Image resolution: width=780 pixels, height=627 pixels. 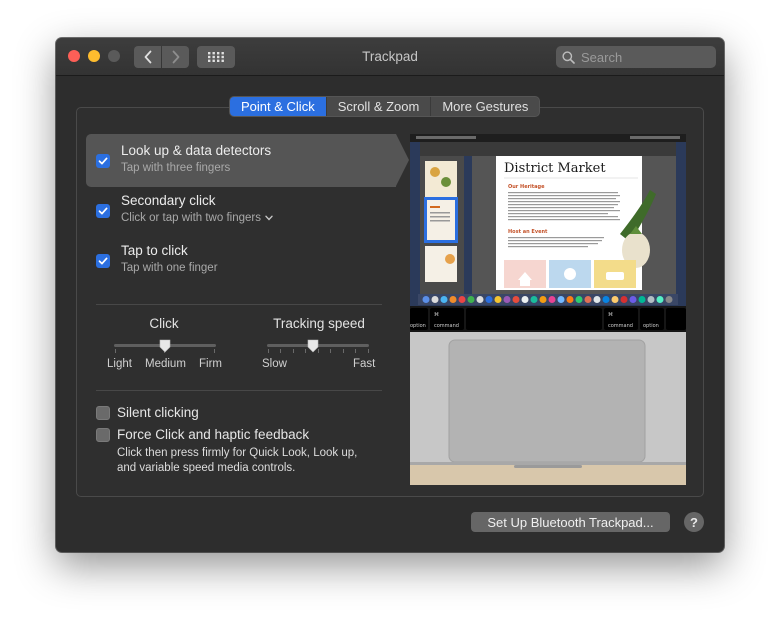 What do you see at coordinates (555, 168) in the screenshot?
I see `preview-doc-title: District Market` at bounding box center [555, 168].